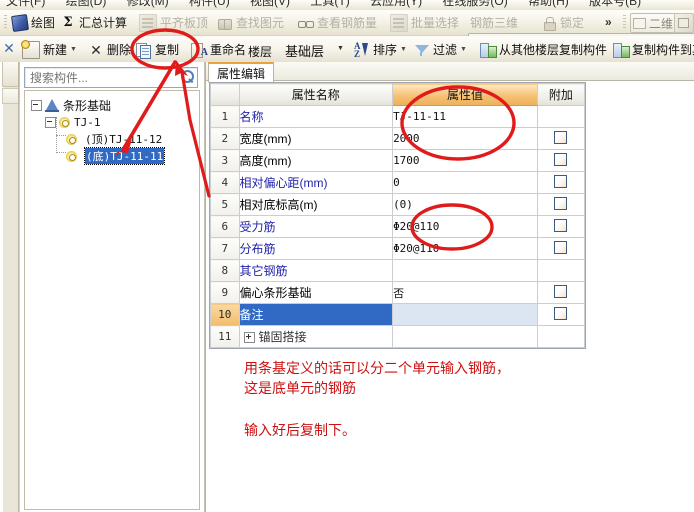 The image size is (694, 512). I want to click on row-number: 1, so click(225, 116).